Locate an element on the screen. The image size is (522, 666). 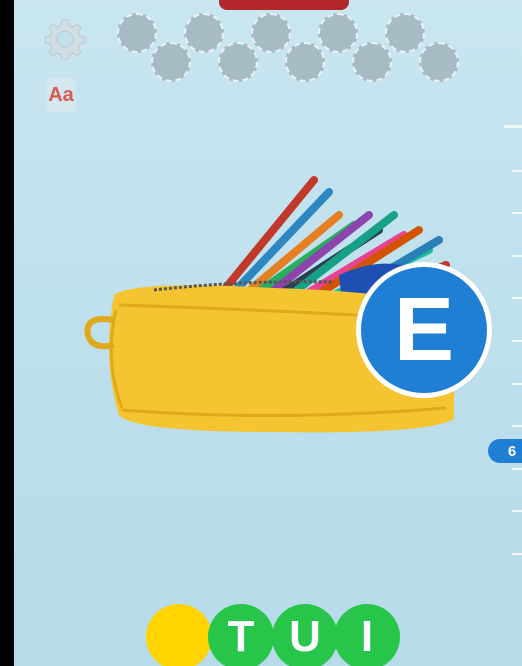
gear-icon is located at coordinates (65, 39).